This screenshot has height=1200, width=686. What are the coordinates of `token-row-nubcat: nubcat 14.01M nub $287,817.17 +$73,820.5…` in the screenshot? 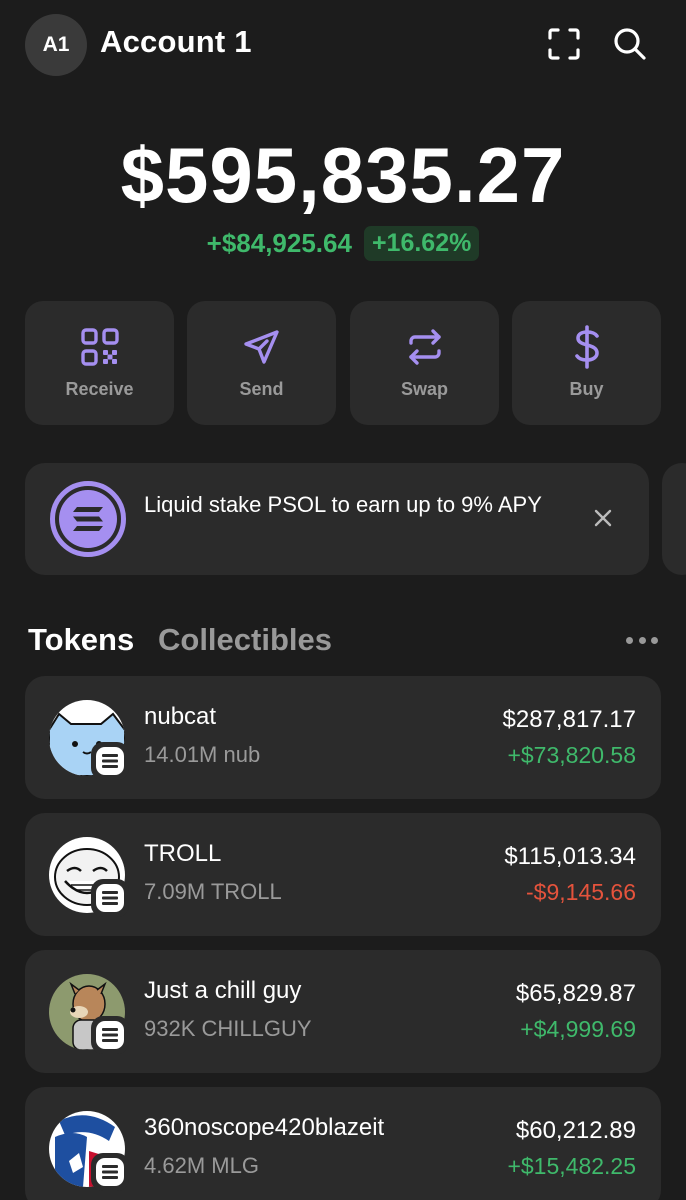 It's located at (343, 737).